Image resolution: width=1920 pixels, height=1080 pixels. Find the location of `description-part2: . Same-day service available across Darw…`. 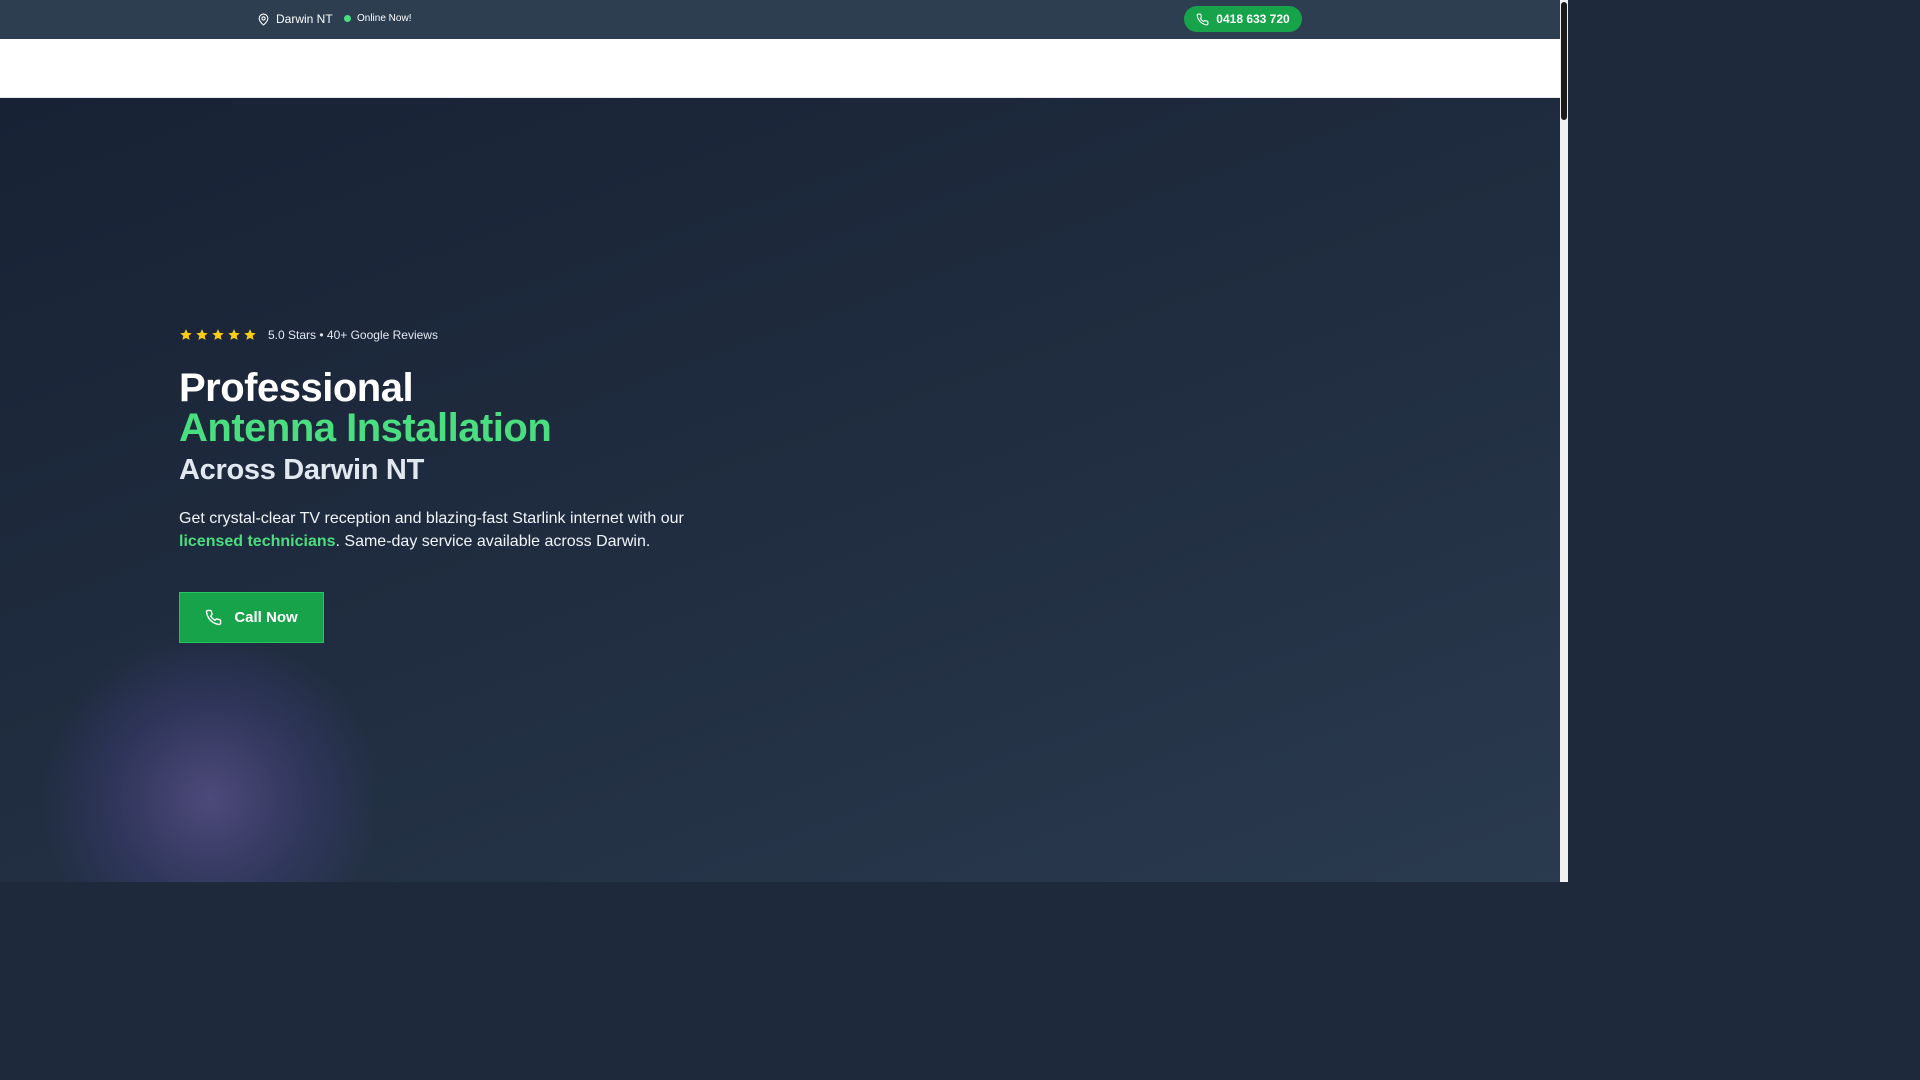

description-part2: . Same-day service available across Darw… is located at coordinates (493, 541).